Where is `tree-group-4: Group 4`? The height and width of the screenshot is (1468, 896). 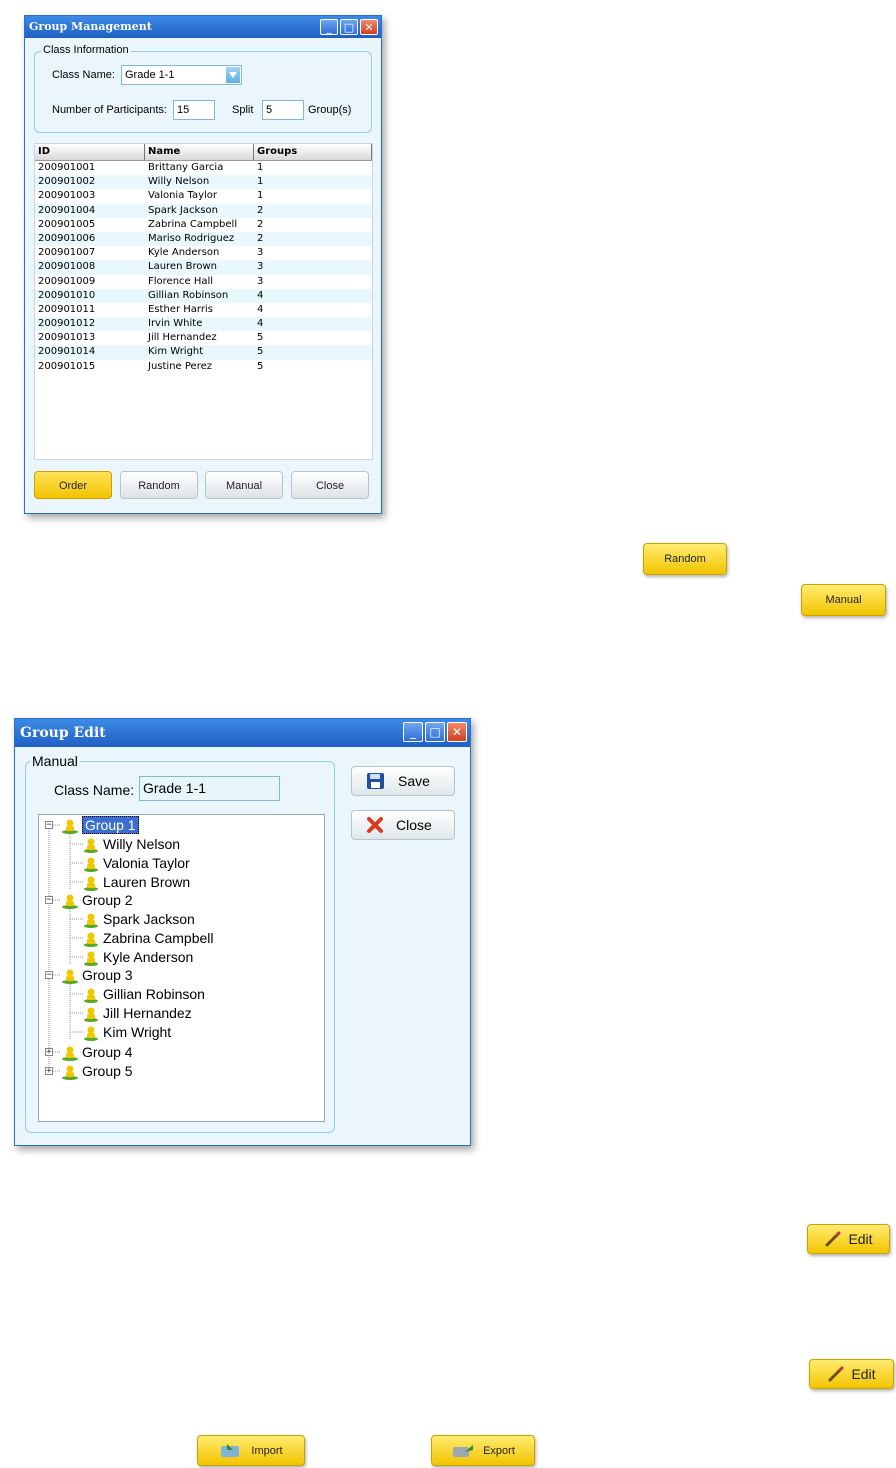 tree-group-4: Group 4 is located at coordinates (97, 1052).